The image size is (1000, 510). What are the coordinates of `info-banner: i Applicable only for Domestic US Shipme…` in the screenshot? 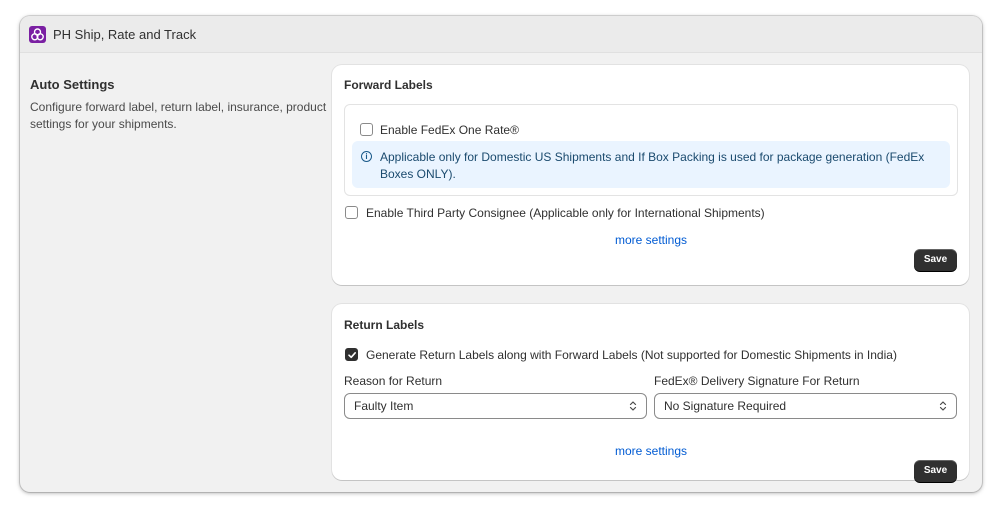 It's located at (651, 164).